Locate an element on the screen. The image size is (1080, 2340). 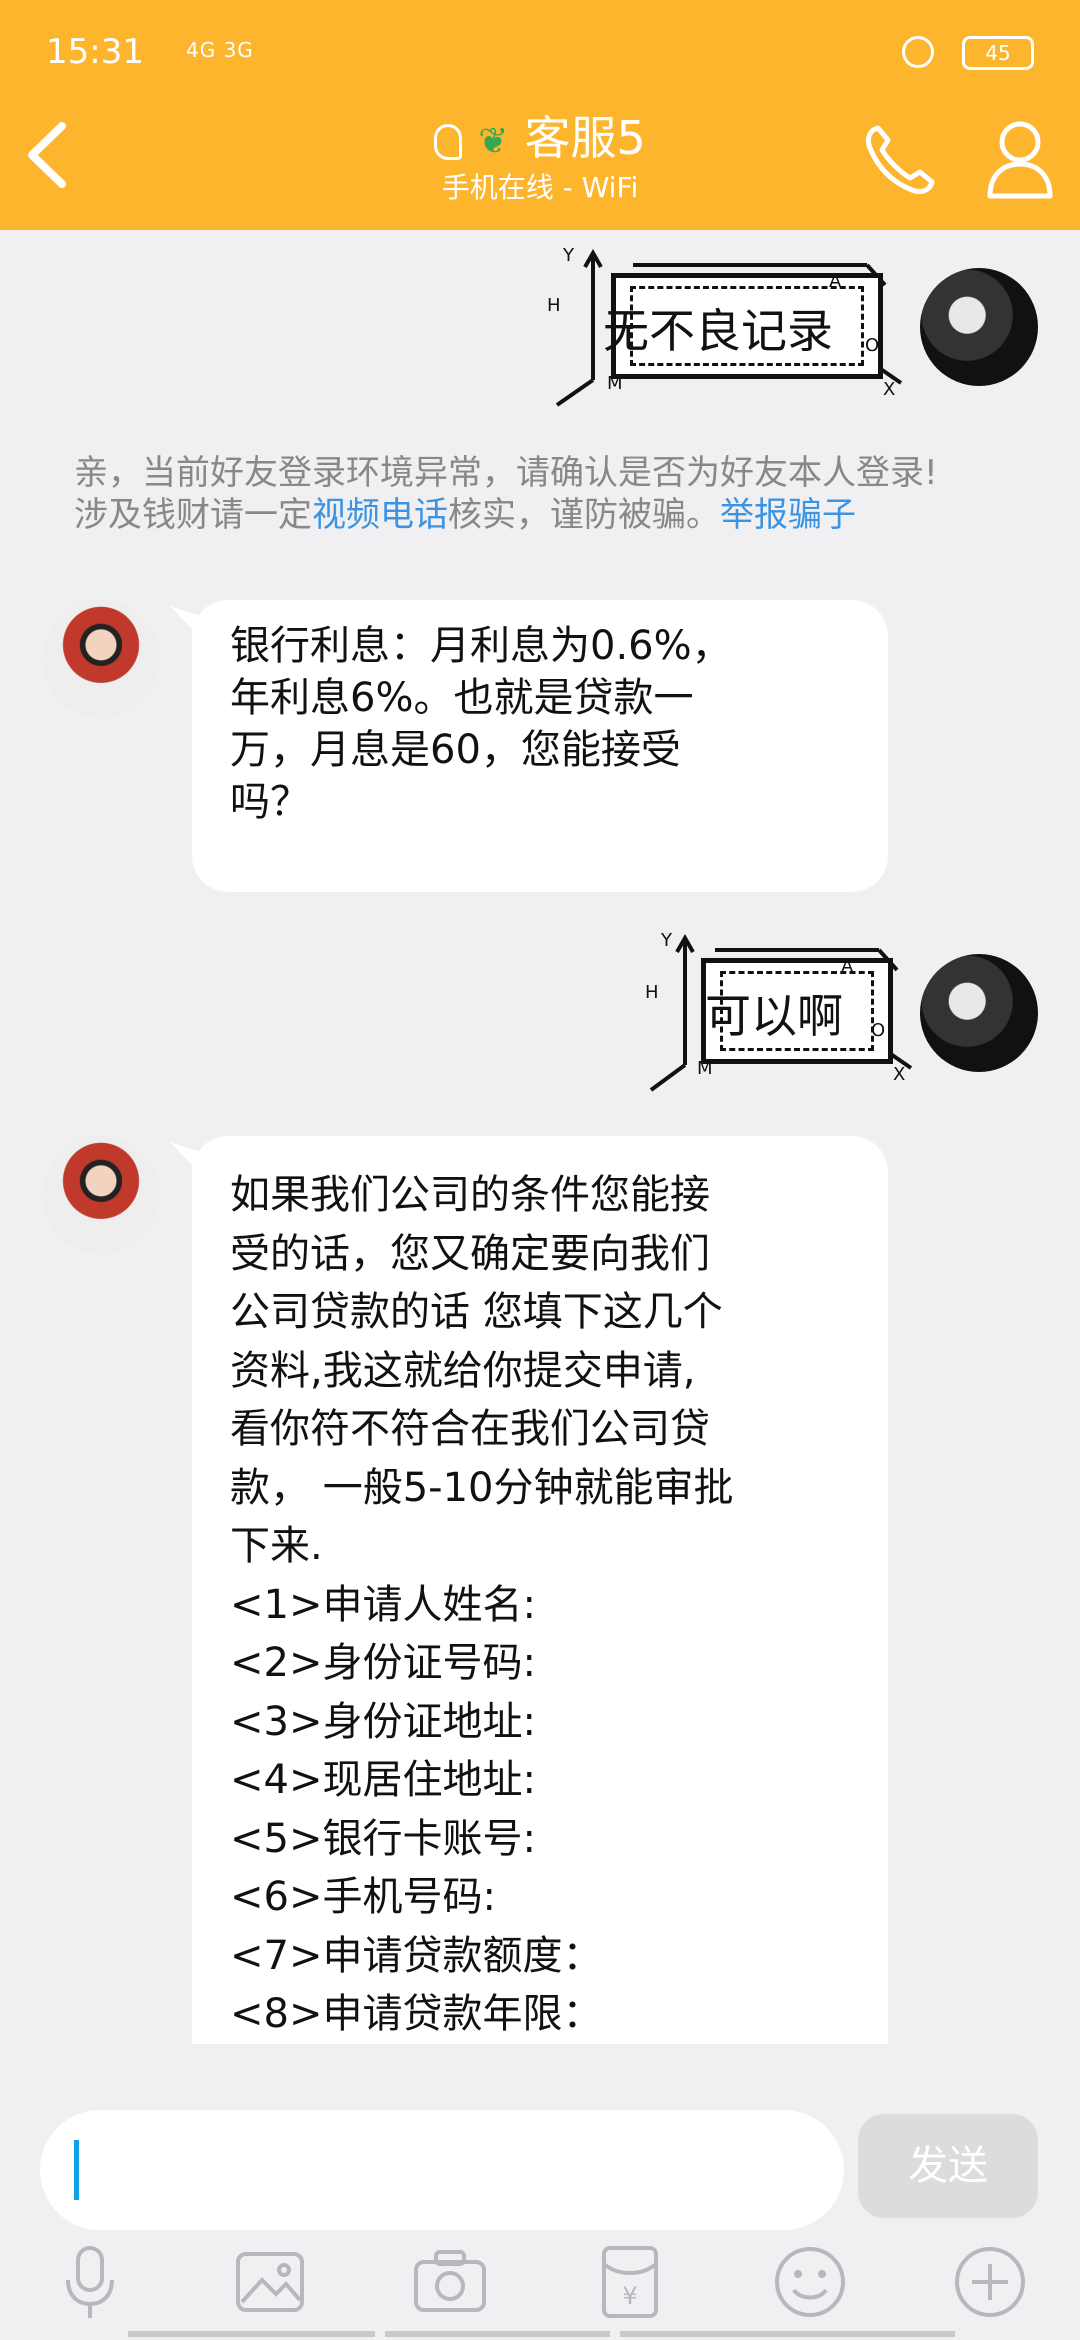
notice-text: 涉及钱财请一定 is located at coordinates (193, 515).